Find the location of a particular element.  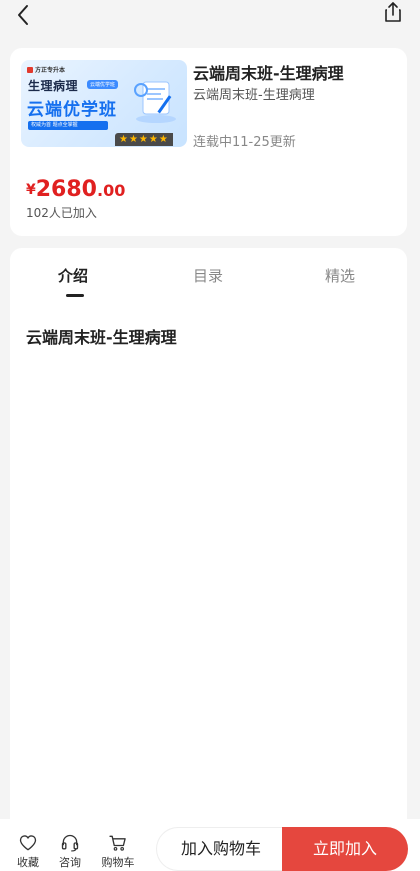

cover-illustration-icon is located at coordinates (155, 102).